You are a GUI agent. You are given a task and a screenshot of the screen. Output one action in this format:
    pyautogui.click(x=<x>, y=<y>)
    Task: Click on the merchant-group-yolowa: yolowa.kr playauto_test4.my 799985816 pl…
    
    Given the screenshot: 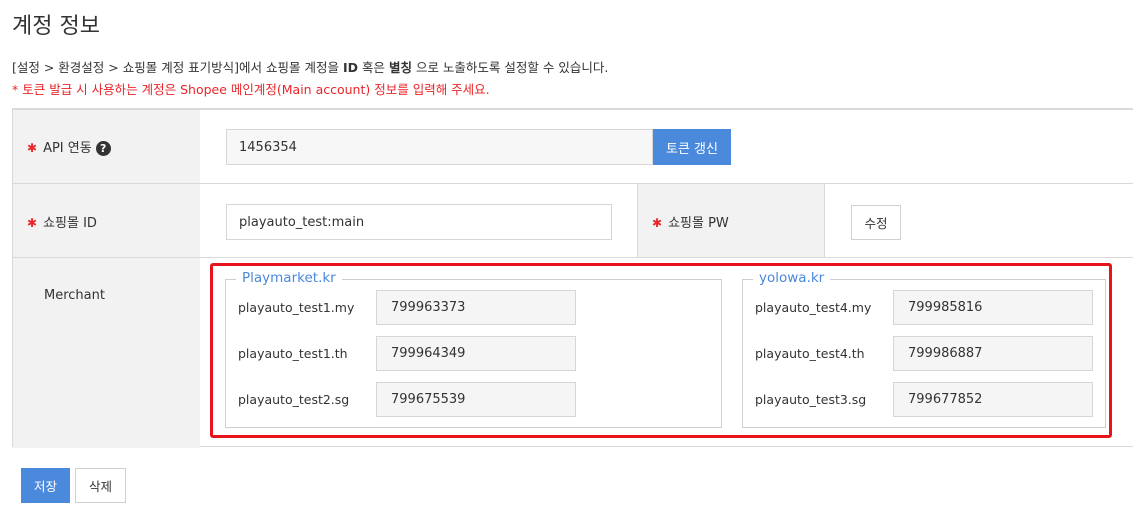 What is the action you would take?
    pyautogui.click(x=924, y=349)
    